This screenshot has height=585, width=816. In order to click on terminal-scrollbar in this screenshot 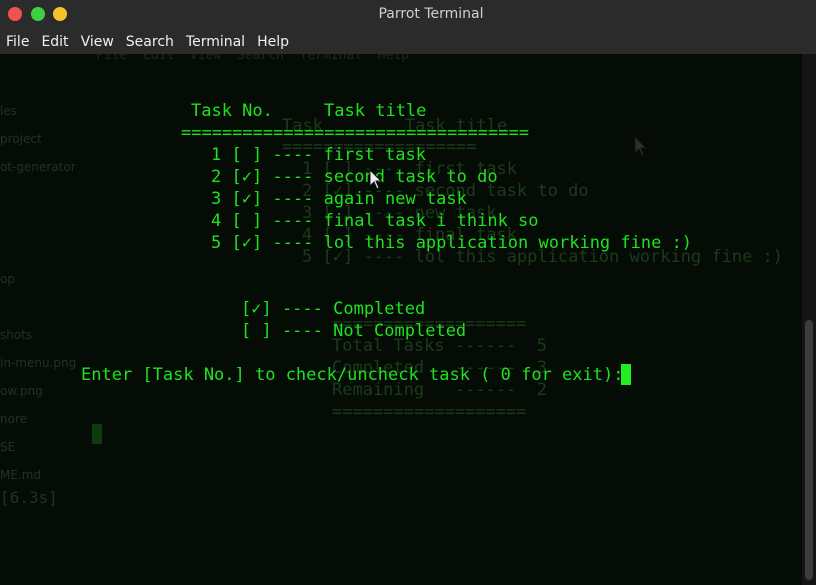, I will do `click(809, 319)`.